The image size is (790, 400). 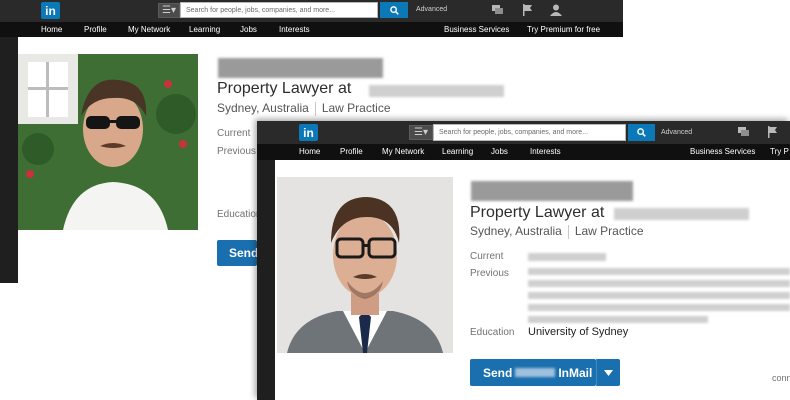 I want to click on nav-try-premium: Try P, so click(x=779, y=151).